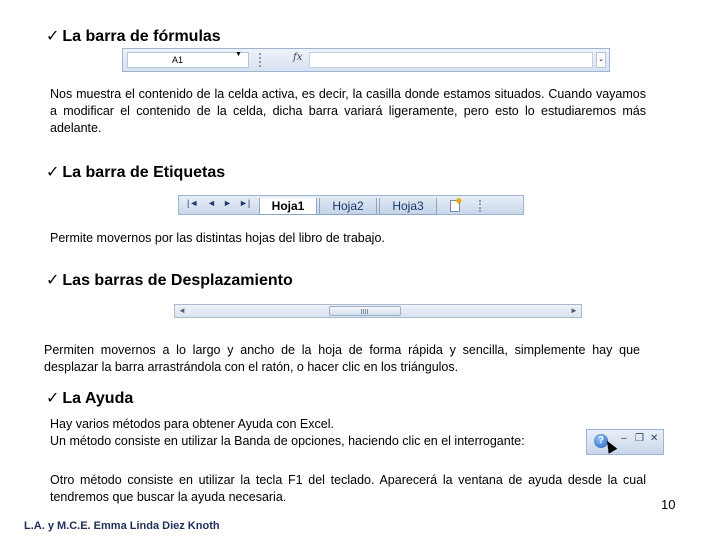 The height and width of the screenshot is (540, 720). I want to click on last-sheet-icon: ►|, so click(244, 203).